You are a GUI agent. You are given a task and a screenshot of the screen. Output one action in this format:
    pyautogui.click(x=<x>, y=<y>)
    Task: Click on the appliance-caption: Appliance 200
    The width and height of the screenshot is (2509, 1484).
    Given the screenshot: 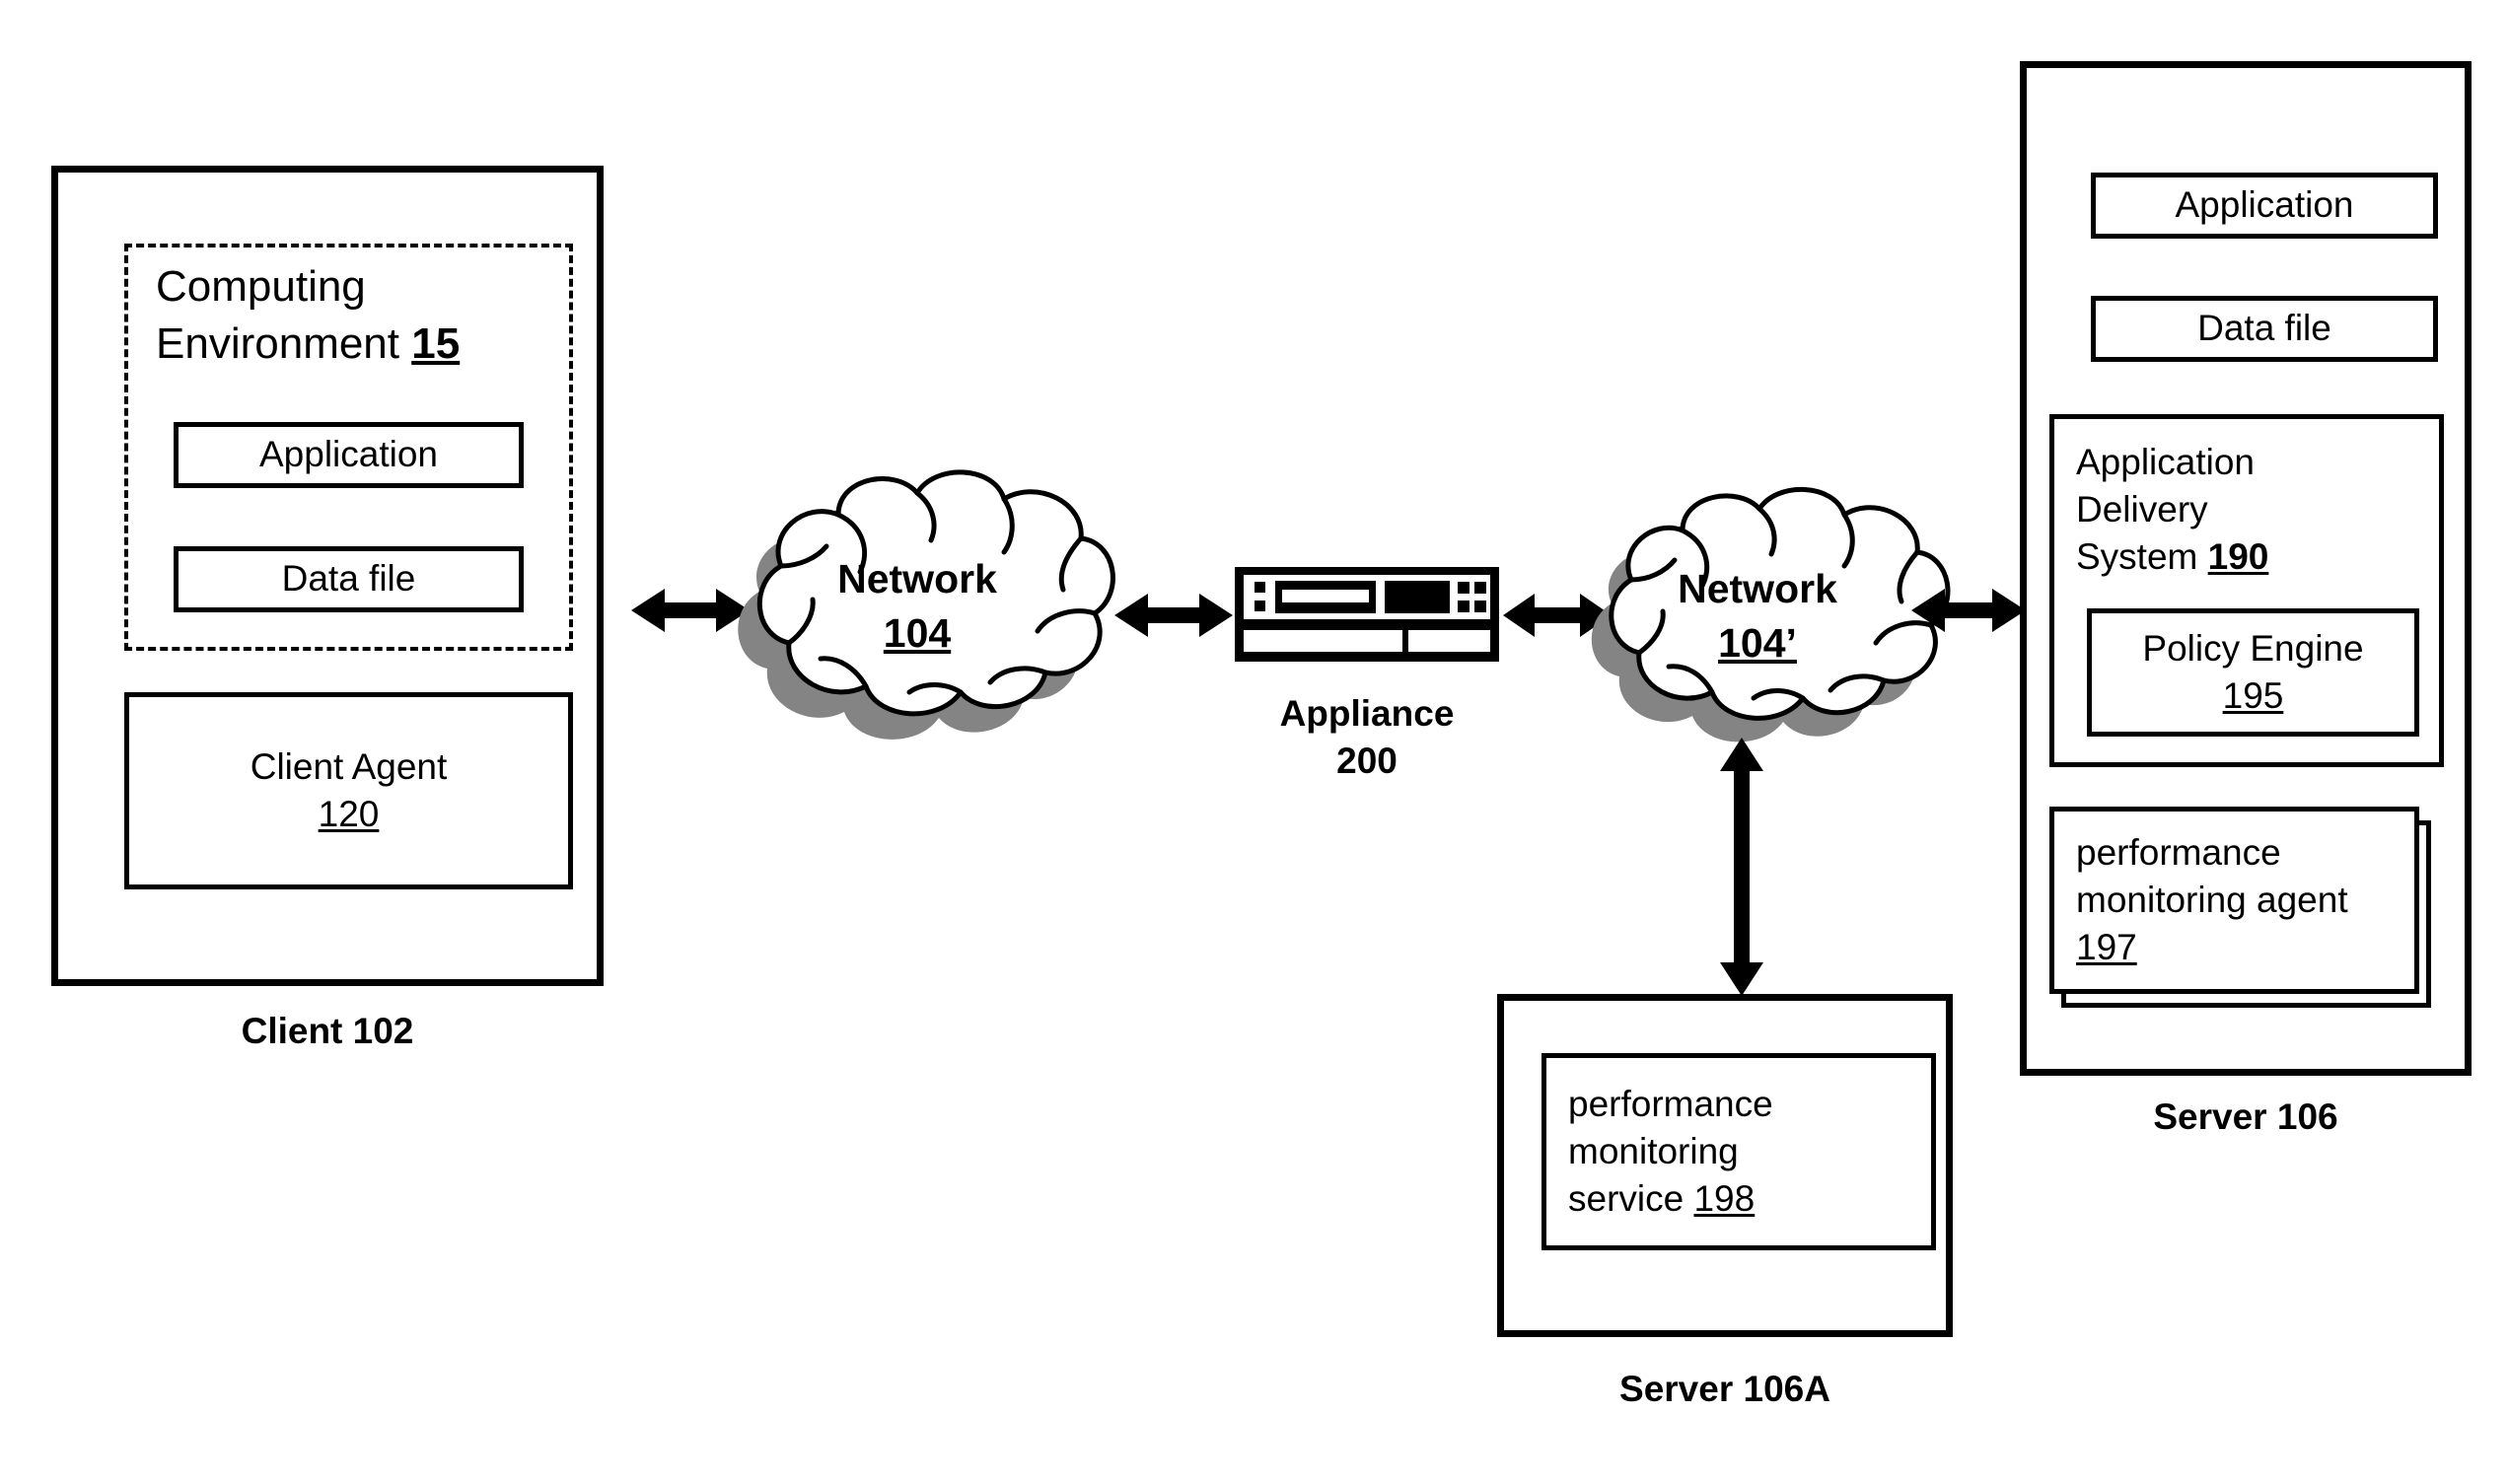 What is the action you would take?
    pyautogui.click(x=1367, y=737)
    